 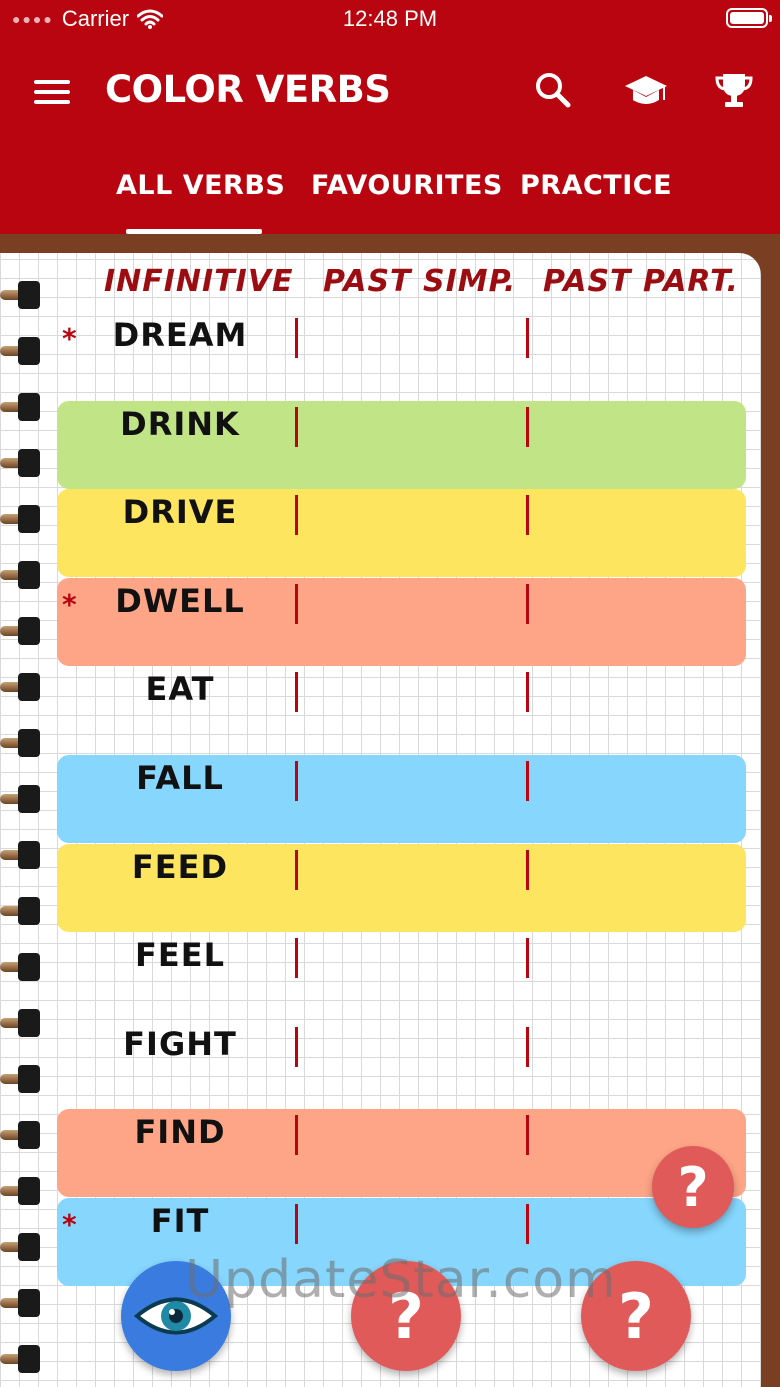 I want to click on graduation-cap-icon, so click(x=646, y=90).